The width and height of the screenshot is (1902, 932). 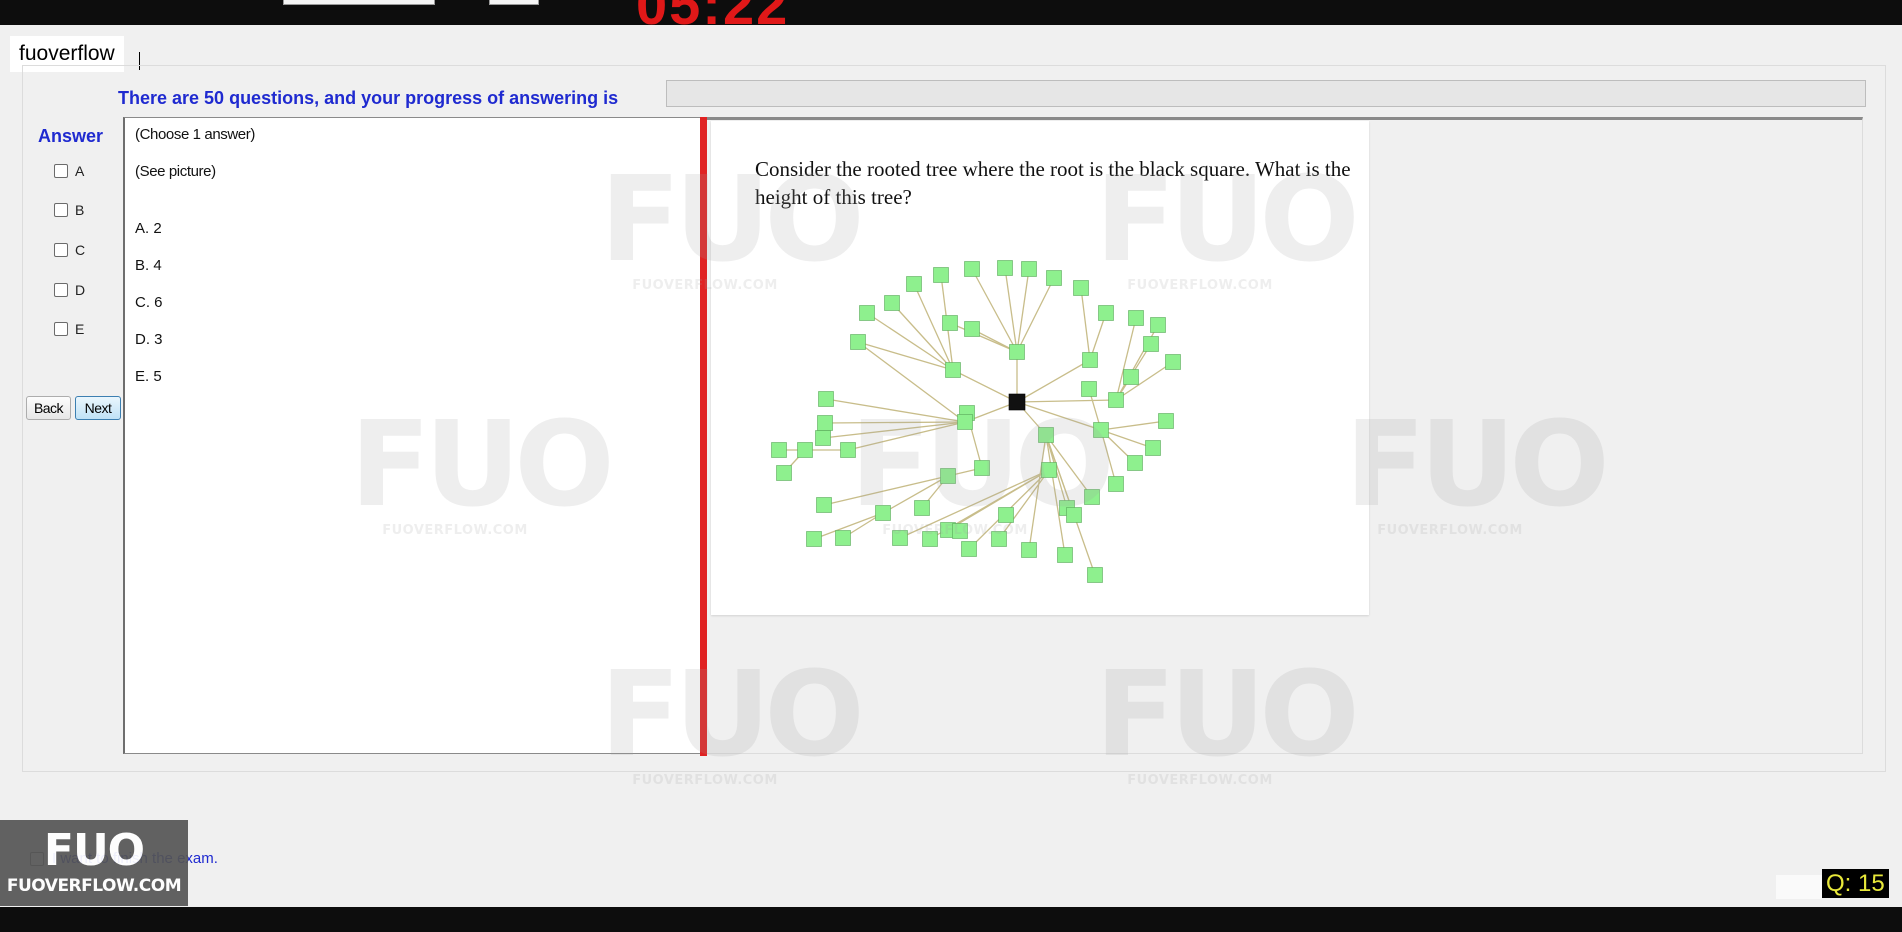 I want to click on answer-title: Answer, so click(x=71, y=136).